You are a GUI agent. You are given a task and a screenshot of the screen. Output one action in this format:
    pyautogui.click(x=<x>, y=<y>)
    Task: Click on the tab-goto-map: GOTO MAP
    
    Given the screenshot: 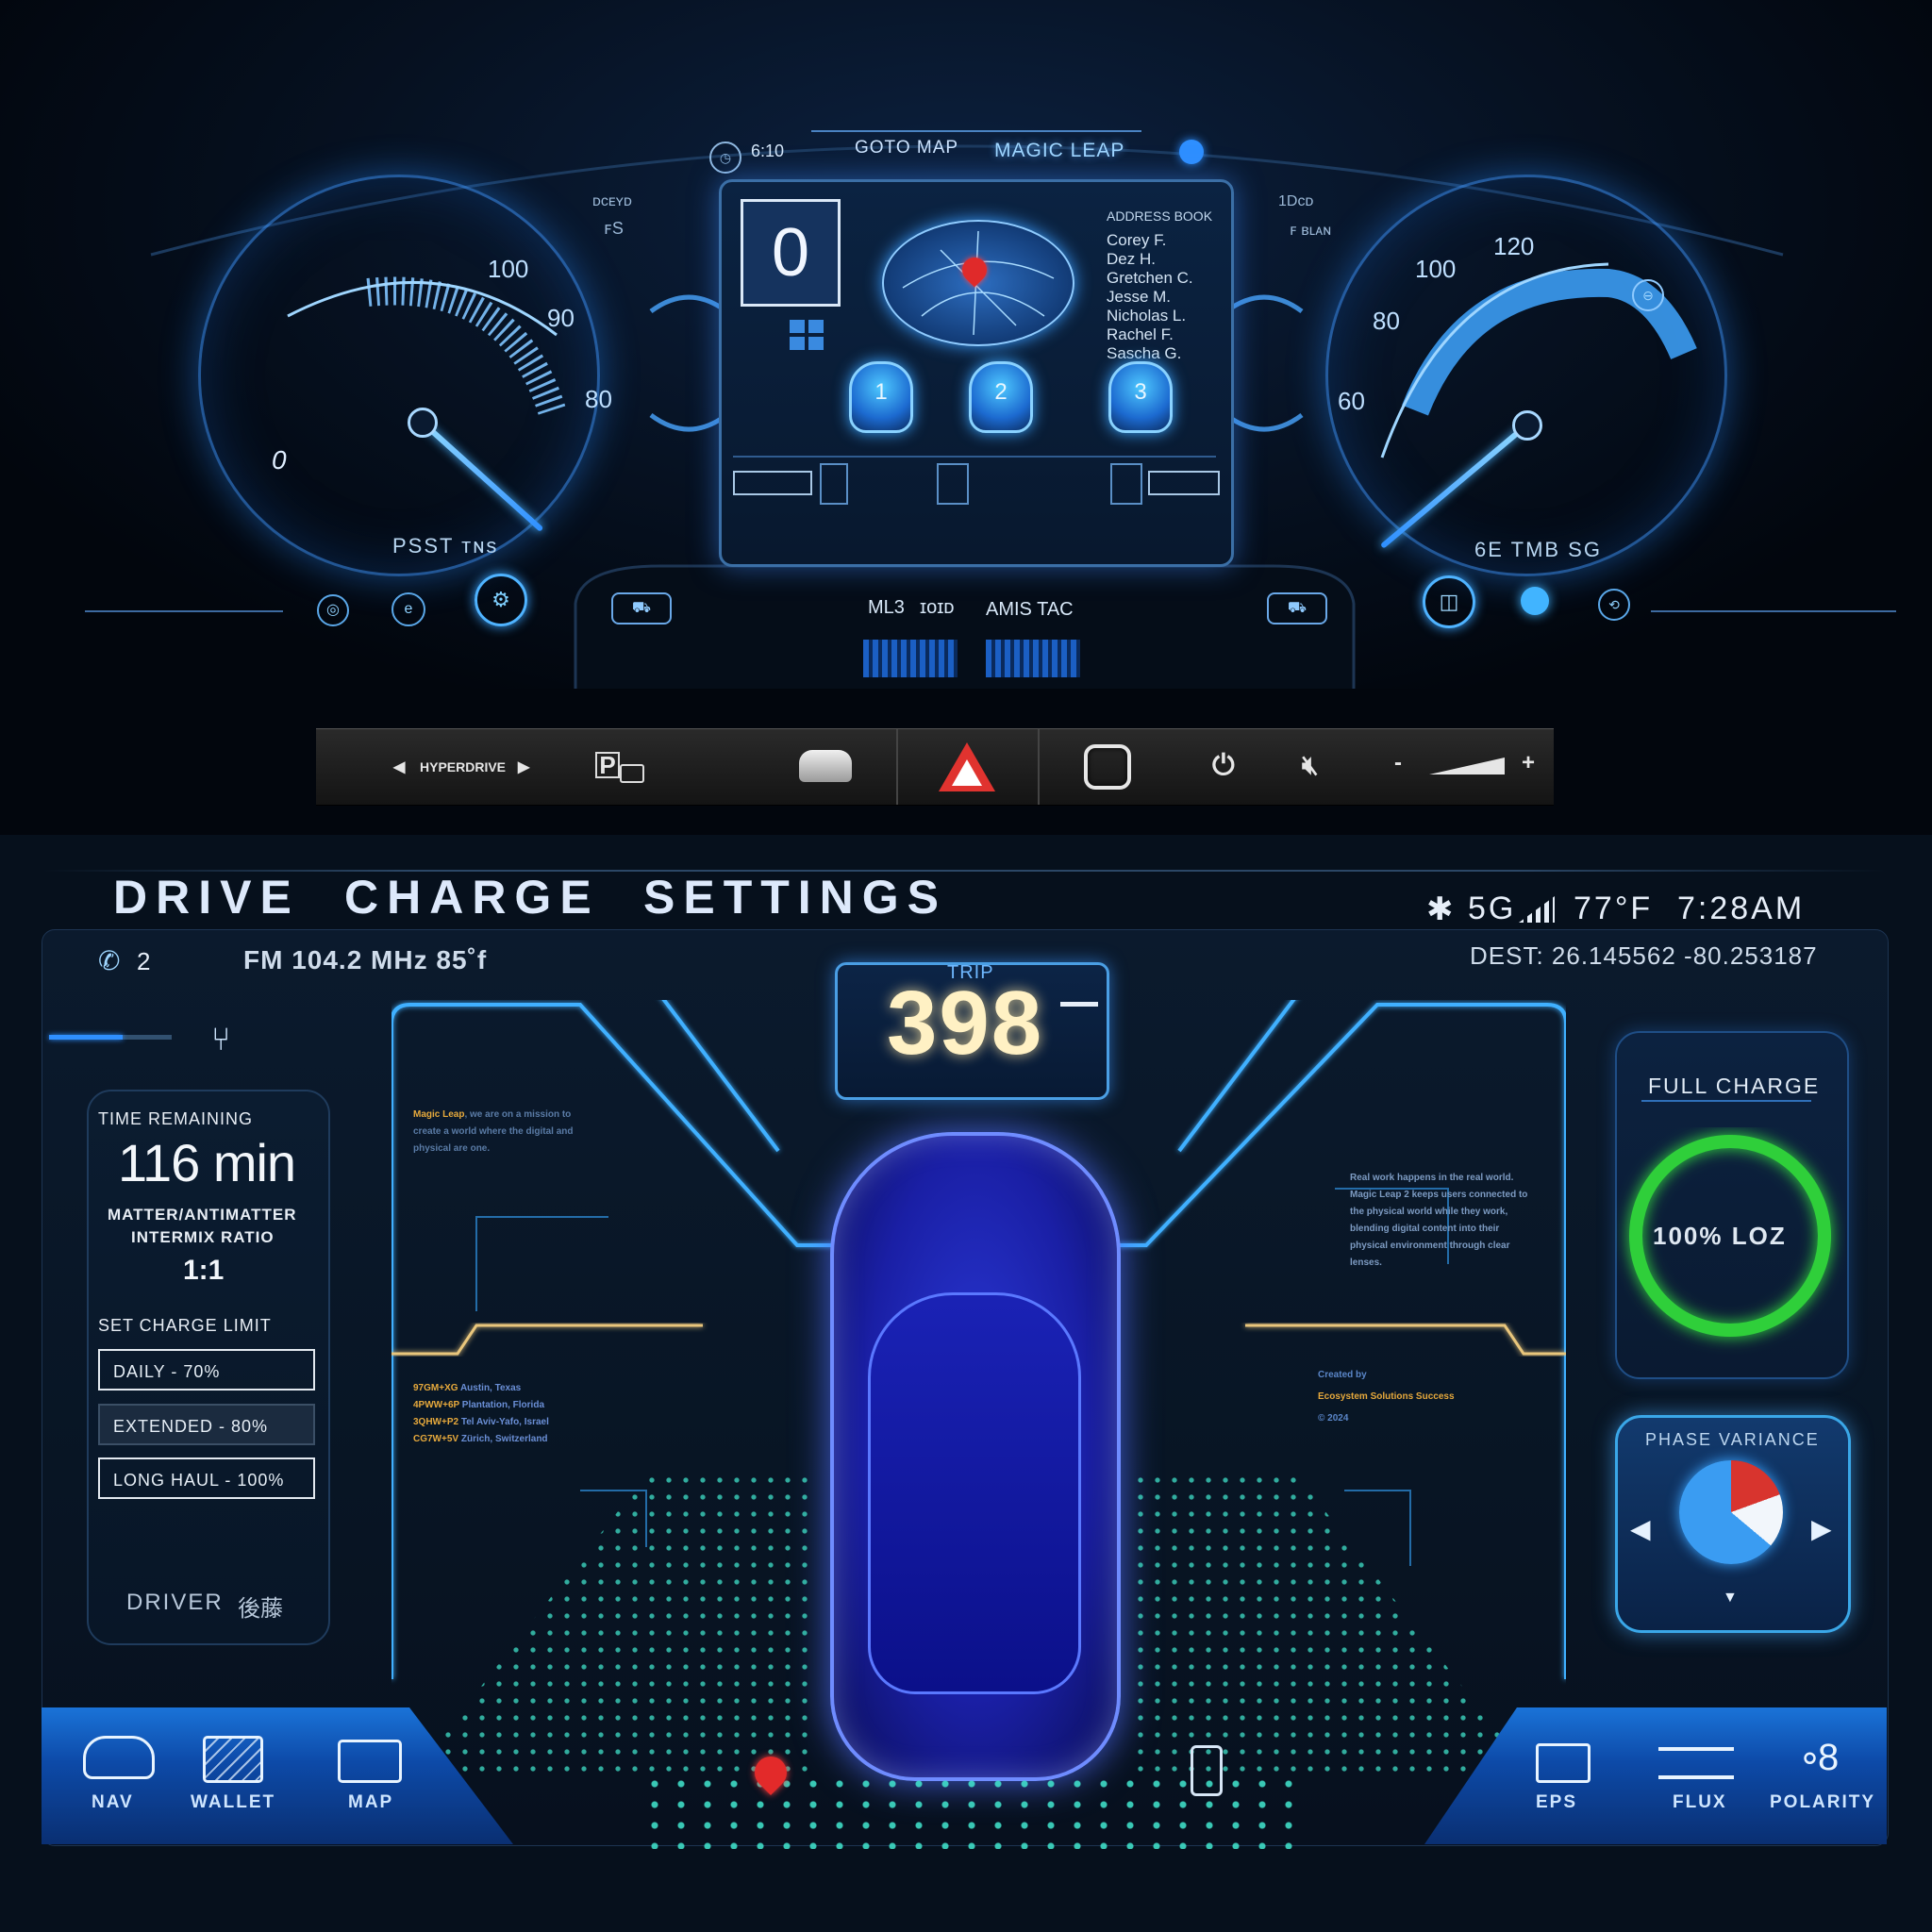 What is the action you would take?
    pyautogui.click(x=907, y=148)
    